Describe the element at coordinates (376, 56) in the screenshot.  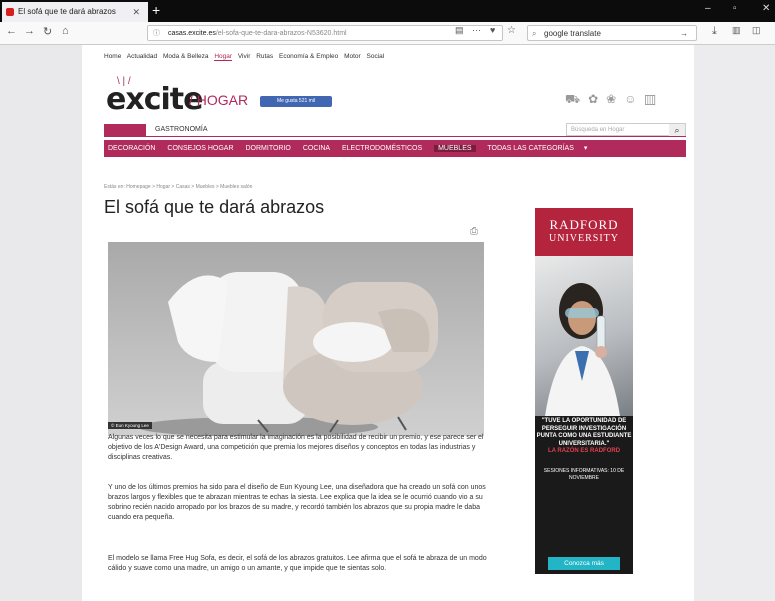
I see `top-nav-social: Social` at that location.